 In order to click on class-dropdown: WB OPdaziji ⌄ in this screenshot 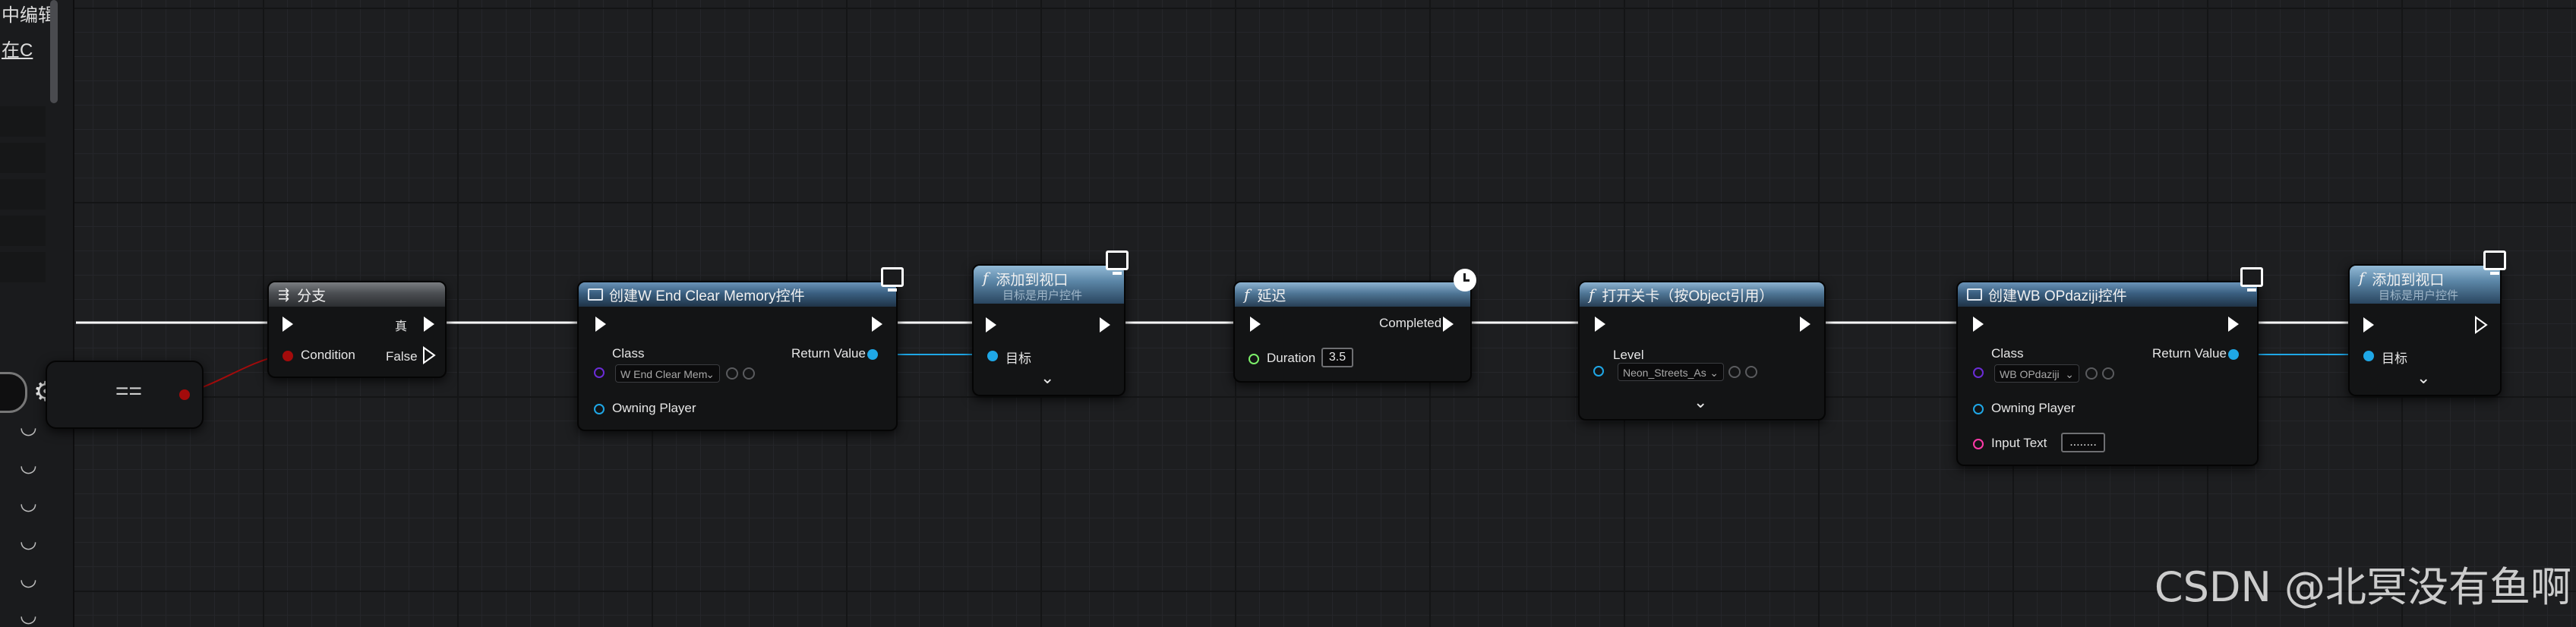, I will do `click(2036, 373)`.